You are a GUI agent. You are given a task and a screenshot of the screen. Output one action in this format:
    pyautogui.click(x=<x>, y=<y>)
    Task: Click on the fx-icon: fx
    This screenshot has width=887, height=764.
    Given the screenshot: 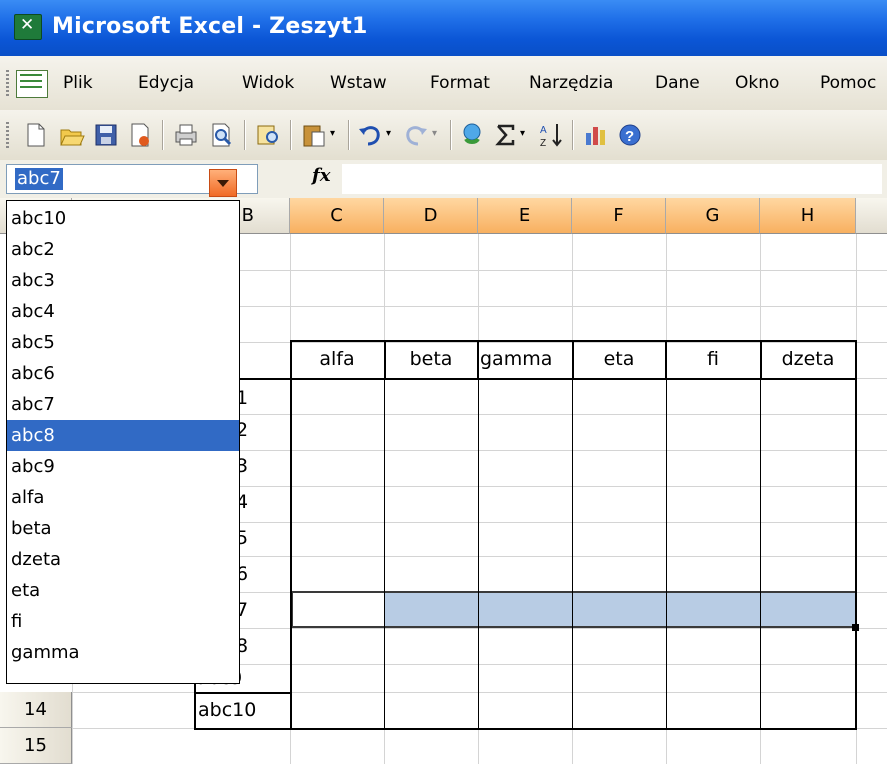 What is the action you would take?
    pyautogui.click(x=321, y=175)
    